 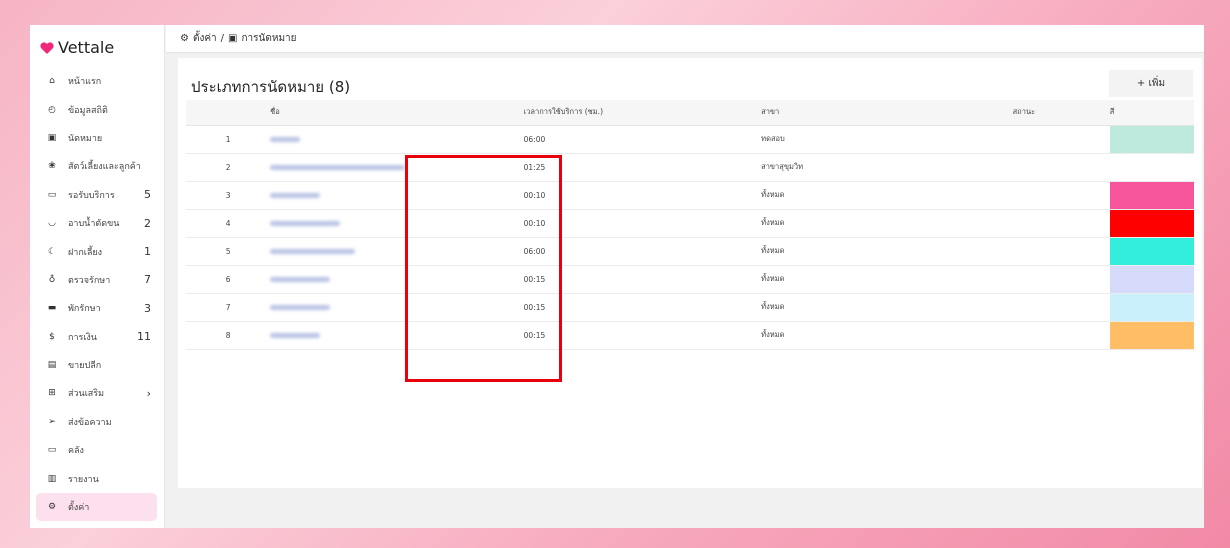 I want to click on breadcrumb-settings: ตั้งค่า, so click(x=205, y=38).